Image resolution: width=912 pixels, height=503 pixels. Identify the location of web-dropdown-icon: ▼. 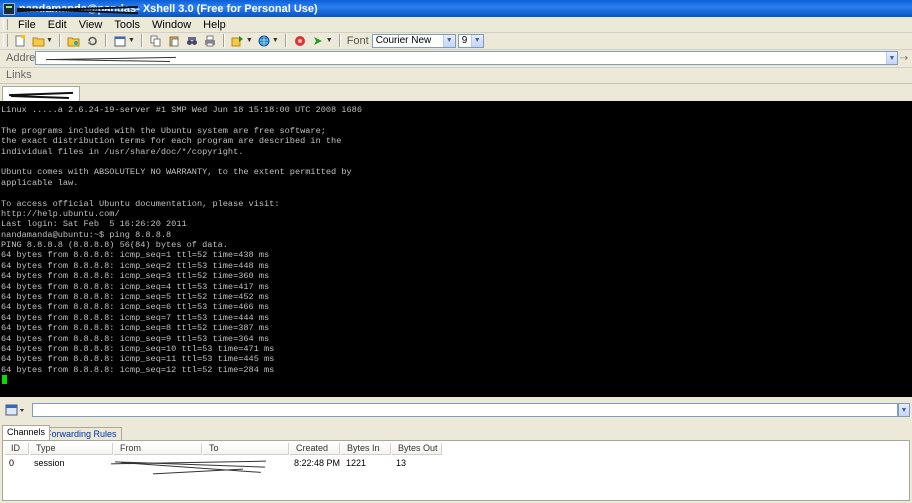
(275, 40).